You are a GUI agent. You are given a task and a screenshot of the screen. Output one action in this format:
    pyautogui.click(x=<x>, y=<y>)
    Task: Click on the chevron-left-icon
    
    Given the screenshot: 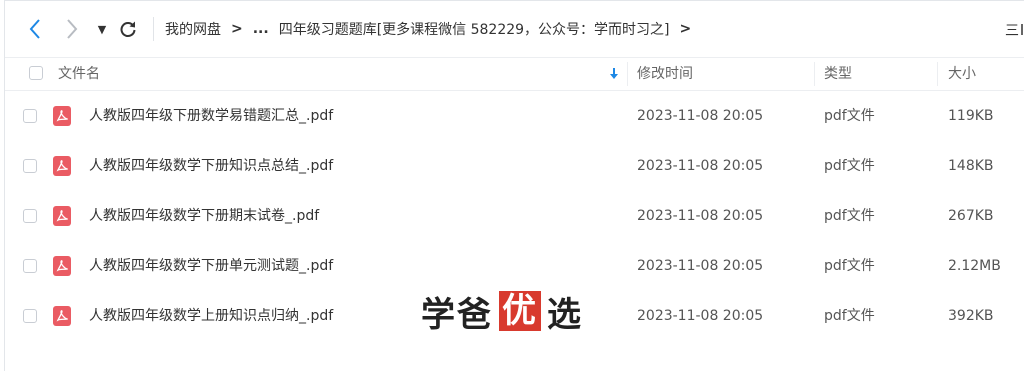 What is the action you would take?
    pyautogui.click(x=34, y=29)
    